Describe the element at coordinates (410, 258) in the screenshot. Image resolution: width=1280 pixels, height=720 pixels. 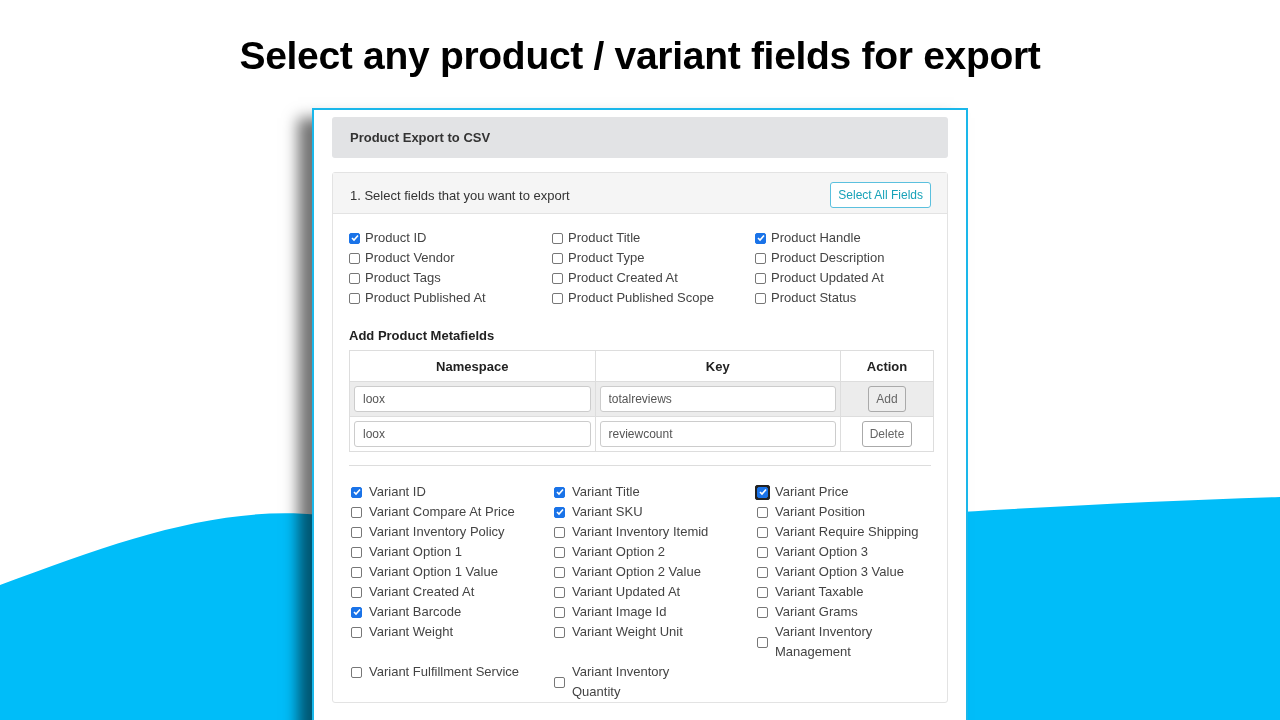
I see `field-label: Product Vendor` at that location.